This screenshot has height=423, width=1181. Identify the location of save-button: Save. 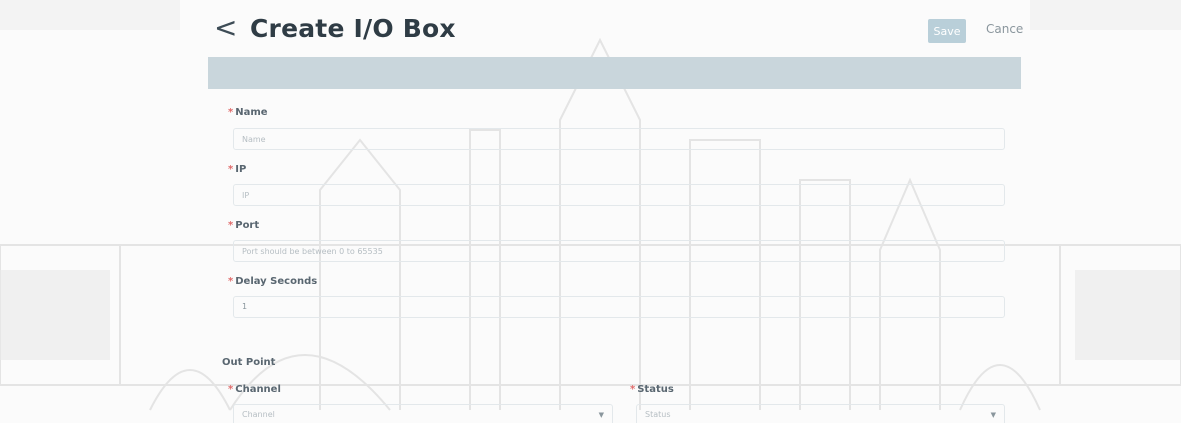
(947, 31).